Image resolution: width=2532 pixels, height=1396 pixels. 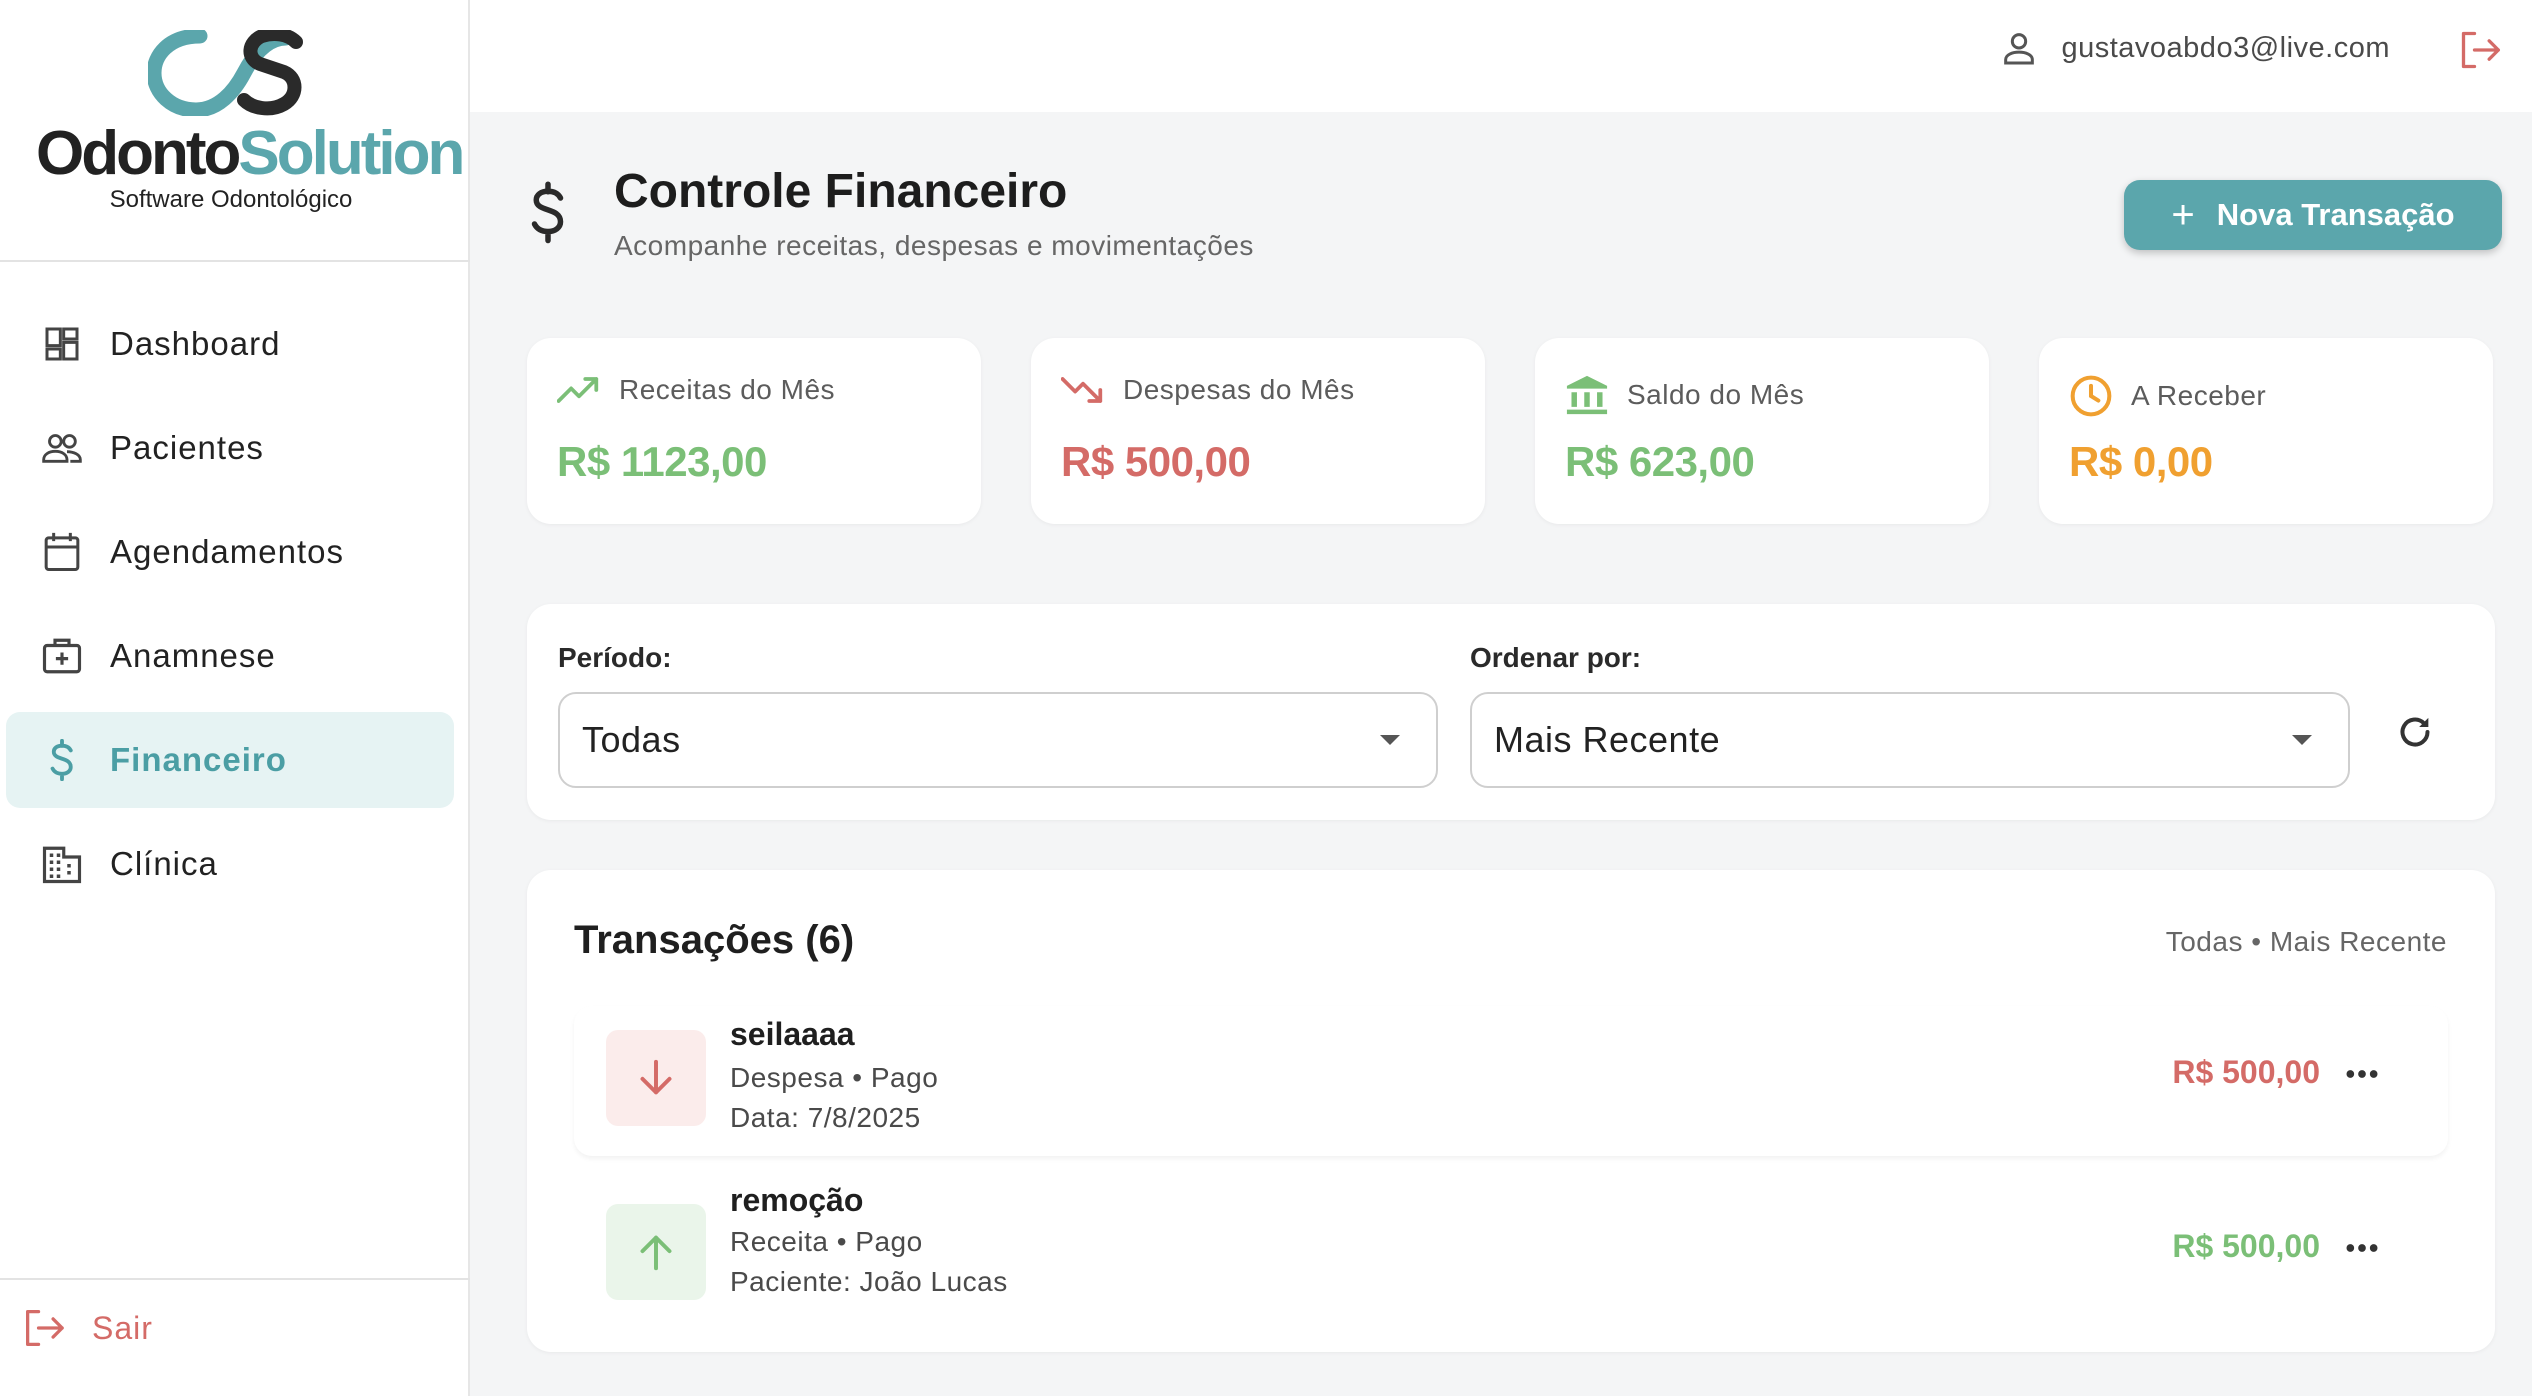 What do you see at coordinates (998, 740) in the screenshot?
I see `period-select: Todas` at bounding box center [998, 740].